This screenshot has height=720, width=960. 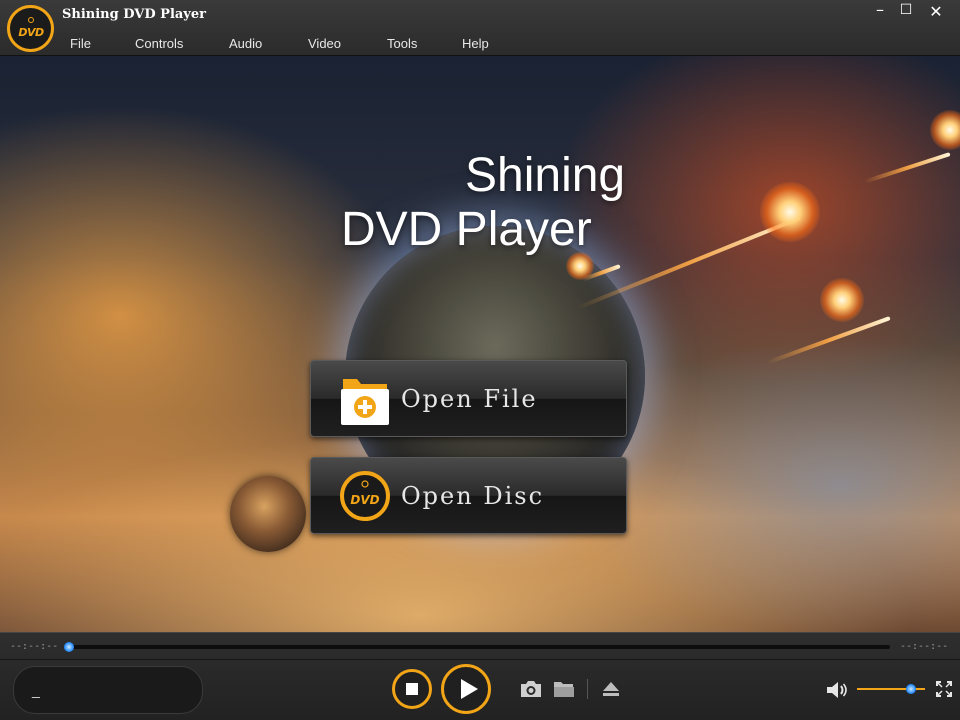 What do you see at coordinates (611, 689) in the screenshot?
I see `eject-icon` at bounding box center [611, 689].